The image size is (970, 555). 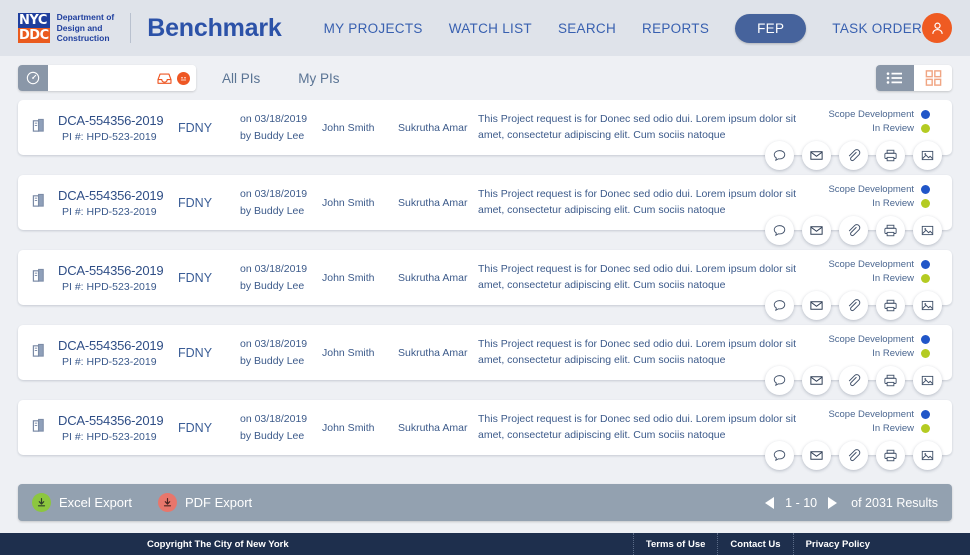 I want to click on avatar, so click(x=937, y=28).